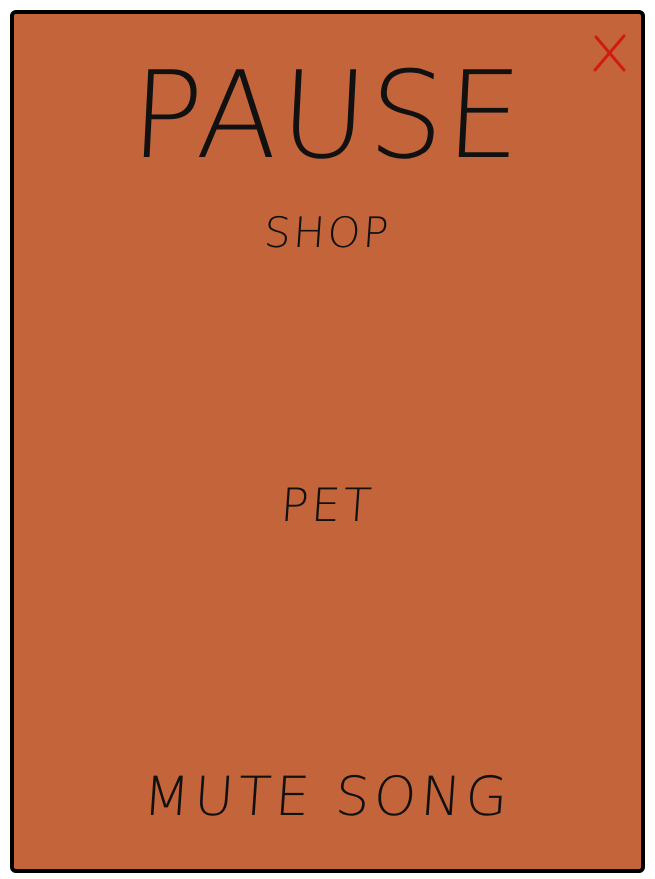 The height and width of the screenshot is (879, 655). What do you see at coordinates (327, 115) in the screenshot?
I see `pause-title: PAUSE` at bounding box center [327, 115].